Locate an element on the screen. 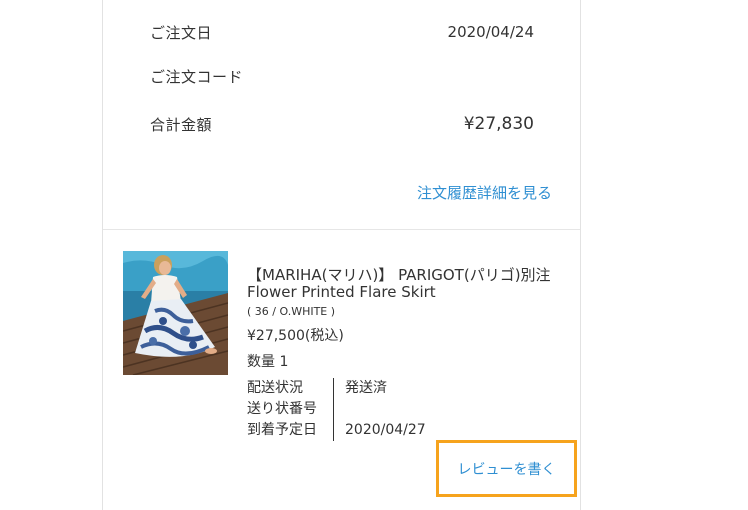 Image resolution: width=748 pixels, height=510 pixels. section-divider is located at coordinates (341, 229).